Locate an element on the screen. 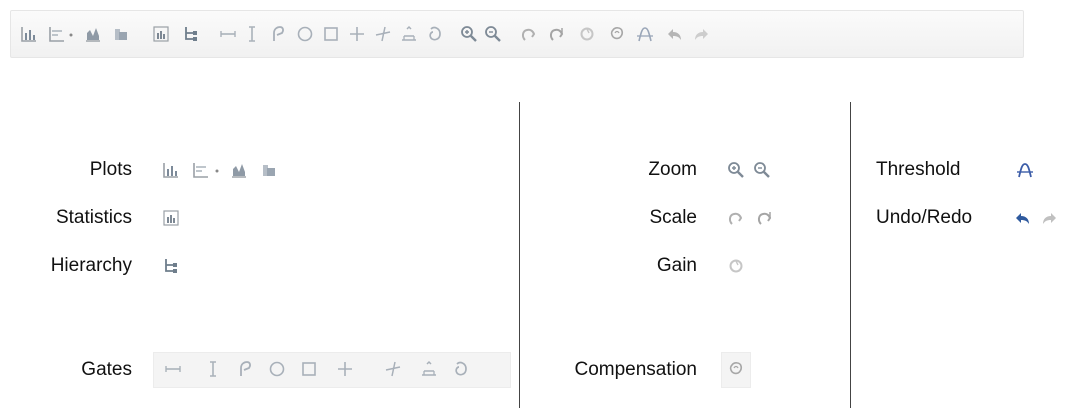 This screenshot has height=408, width=1084. toolbar is located at coordinates (517, 34).